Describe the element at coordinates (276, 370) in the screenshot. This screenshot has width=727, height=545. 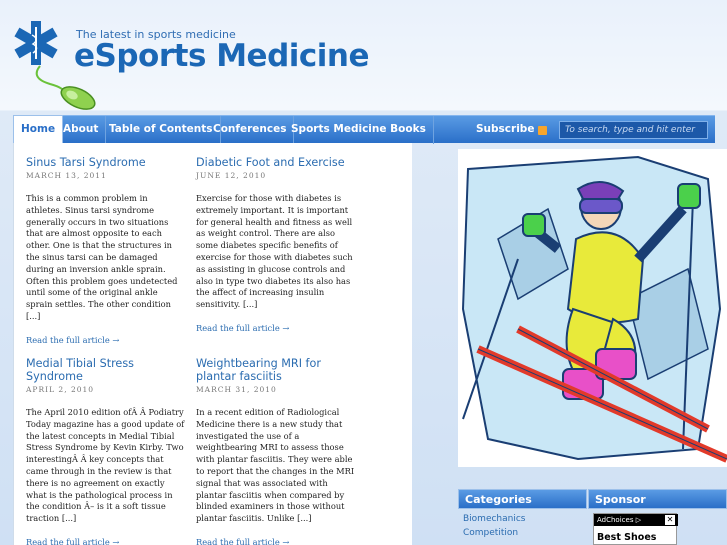
I see `post-title: Weightbearing MRI for plantar fasciitis` at that location.